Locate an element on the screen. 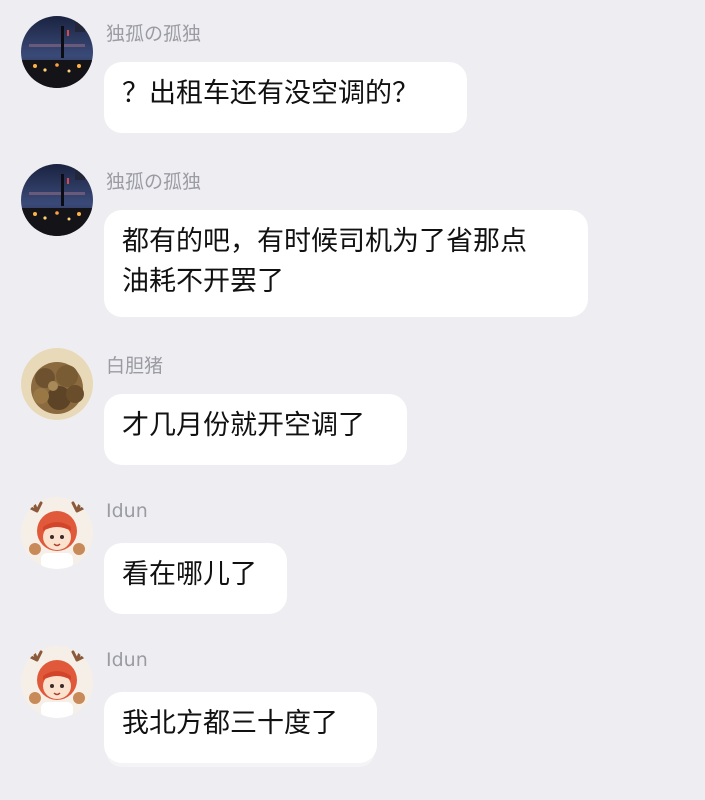 The height and width of the screenshot is (800, 705). brown-fluffy-avatar-icon is located at coordinates (57, 384).